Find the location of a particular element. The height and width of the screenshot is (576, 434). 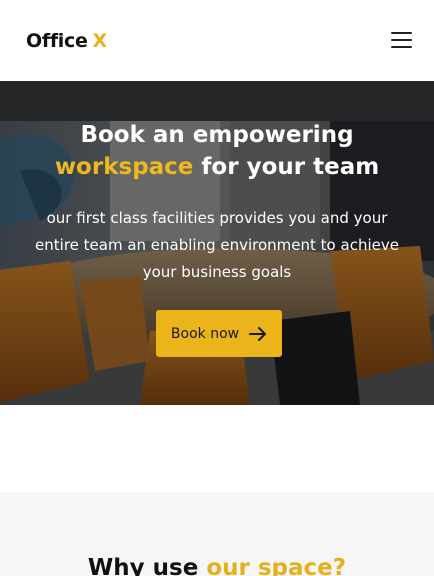

hero-title-line1: Book an empowering is located at coordinates (217, 135).